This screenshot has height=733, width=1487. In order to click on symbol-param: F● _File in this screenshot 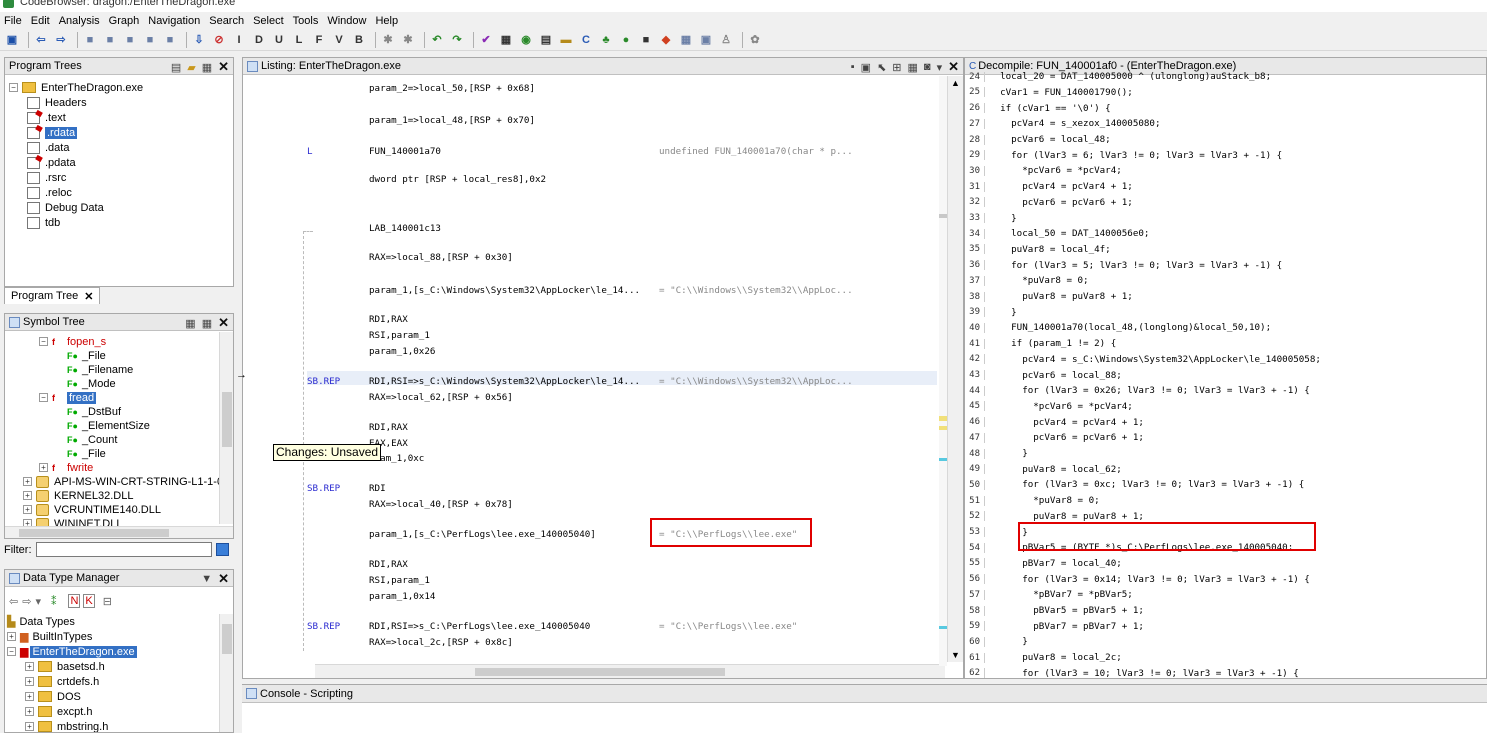, I will do `click(86, 453)`.